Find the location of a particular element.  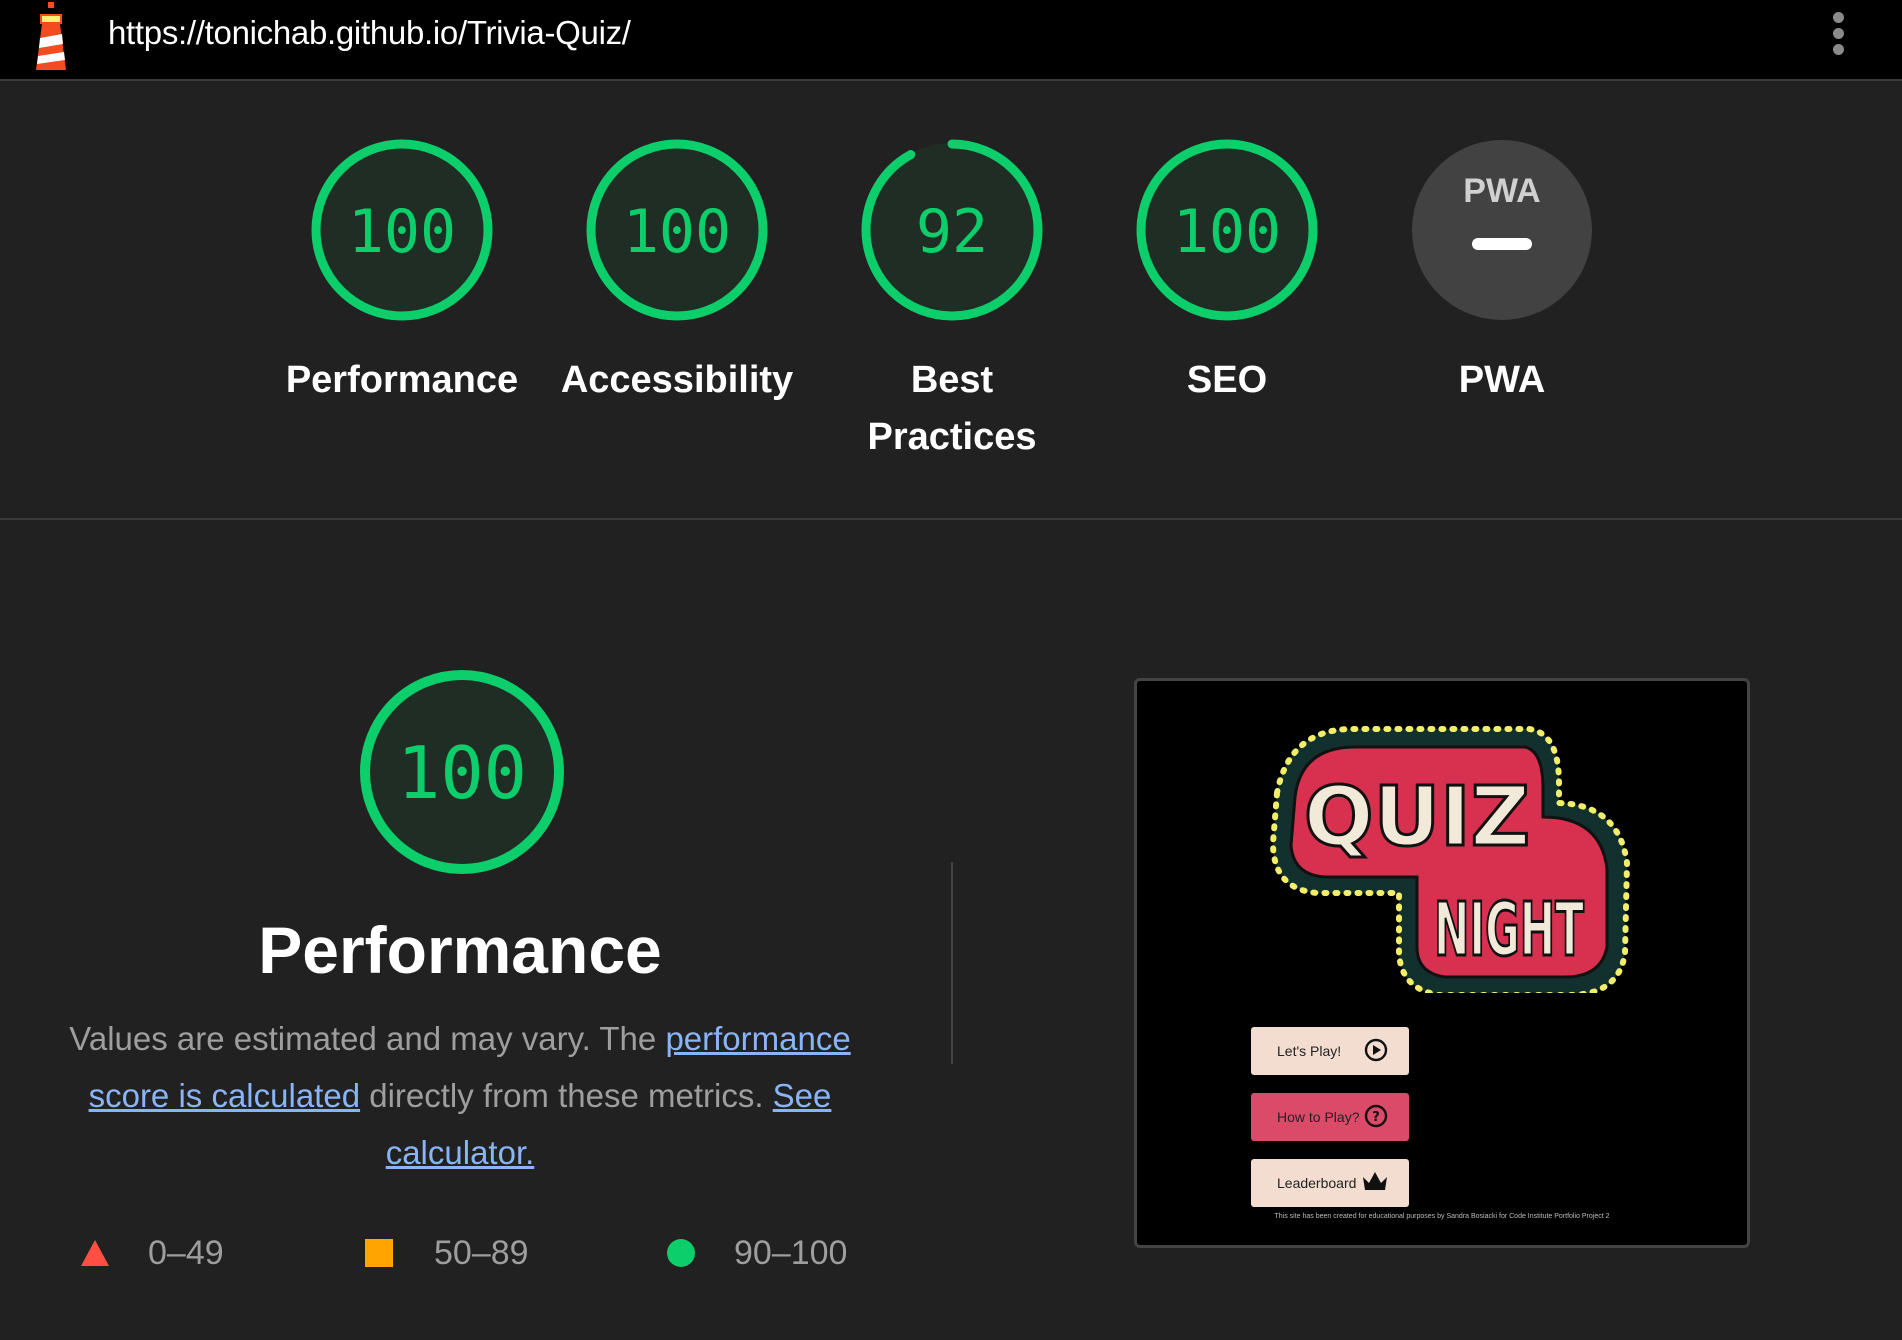

pwa-dash-icon is located at coordinates (1502, 244).